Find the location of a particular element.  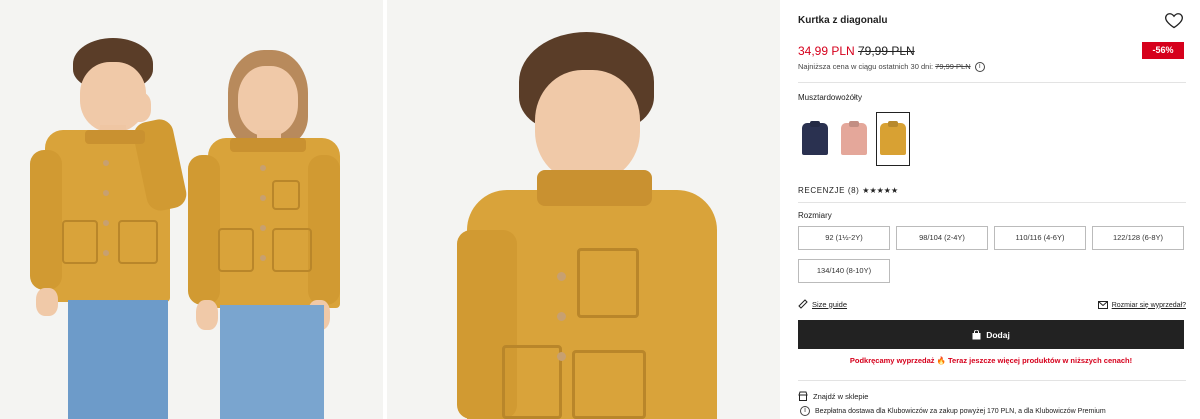

add-to-bag-button: Dodaj is located at coordinates (991, 334).